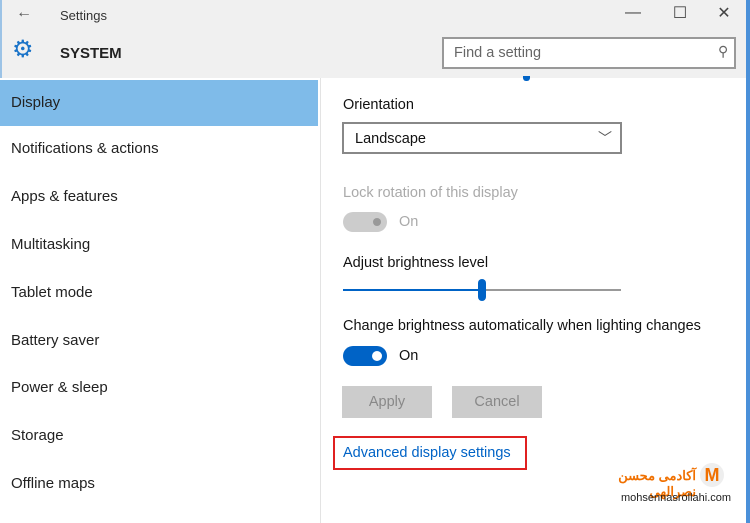  Describe the element at coordinates (589, 53) in the screenshot. I see `search-input: Find a setting ⚲` at that location.